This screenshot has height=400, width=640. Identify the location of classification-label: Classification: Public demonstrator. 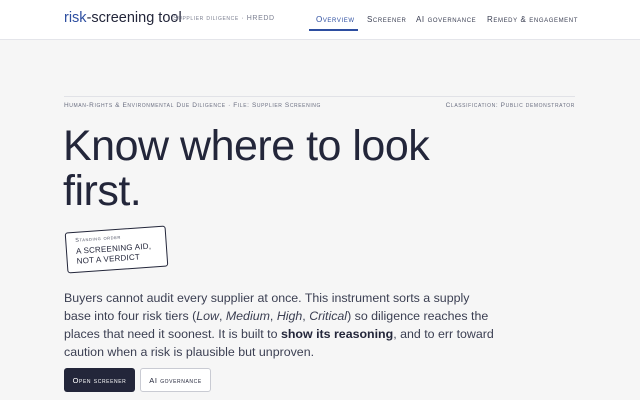
(510, 105).